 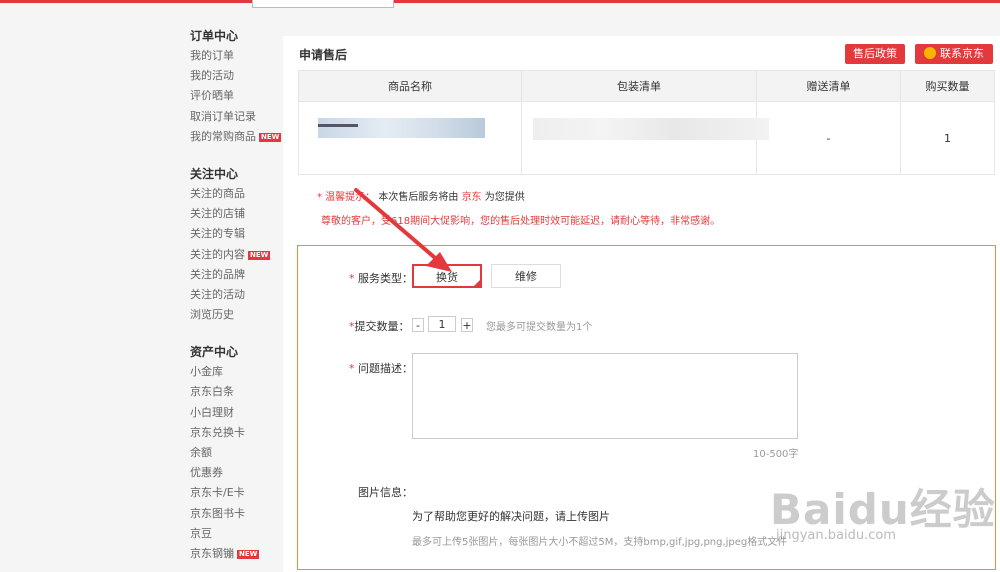 I want to click on sidebar-item-baitiao: 京东白条, so click(x=237, y=392).